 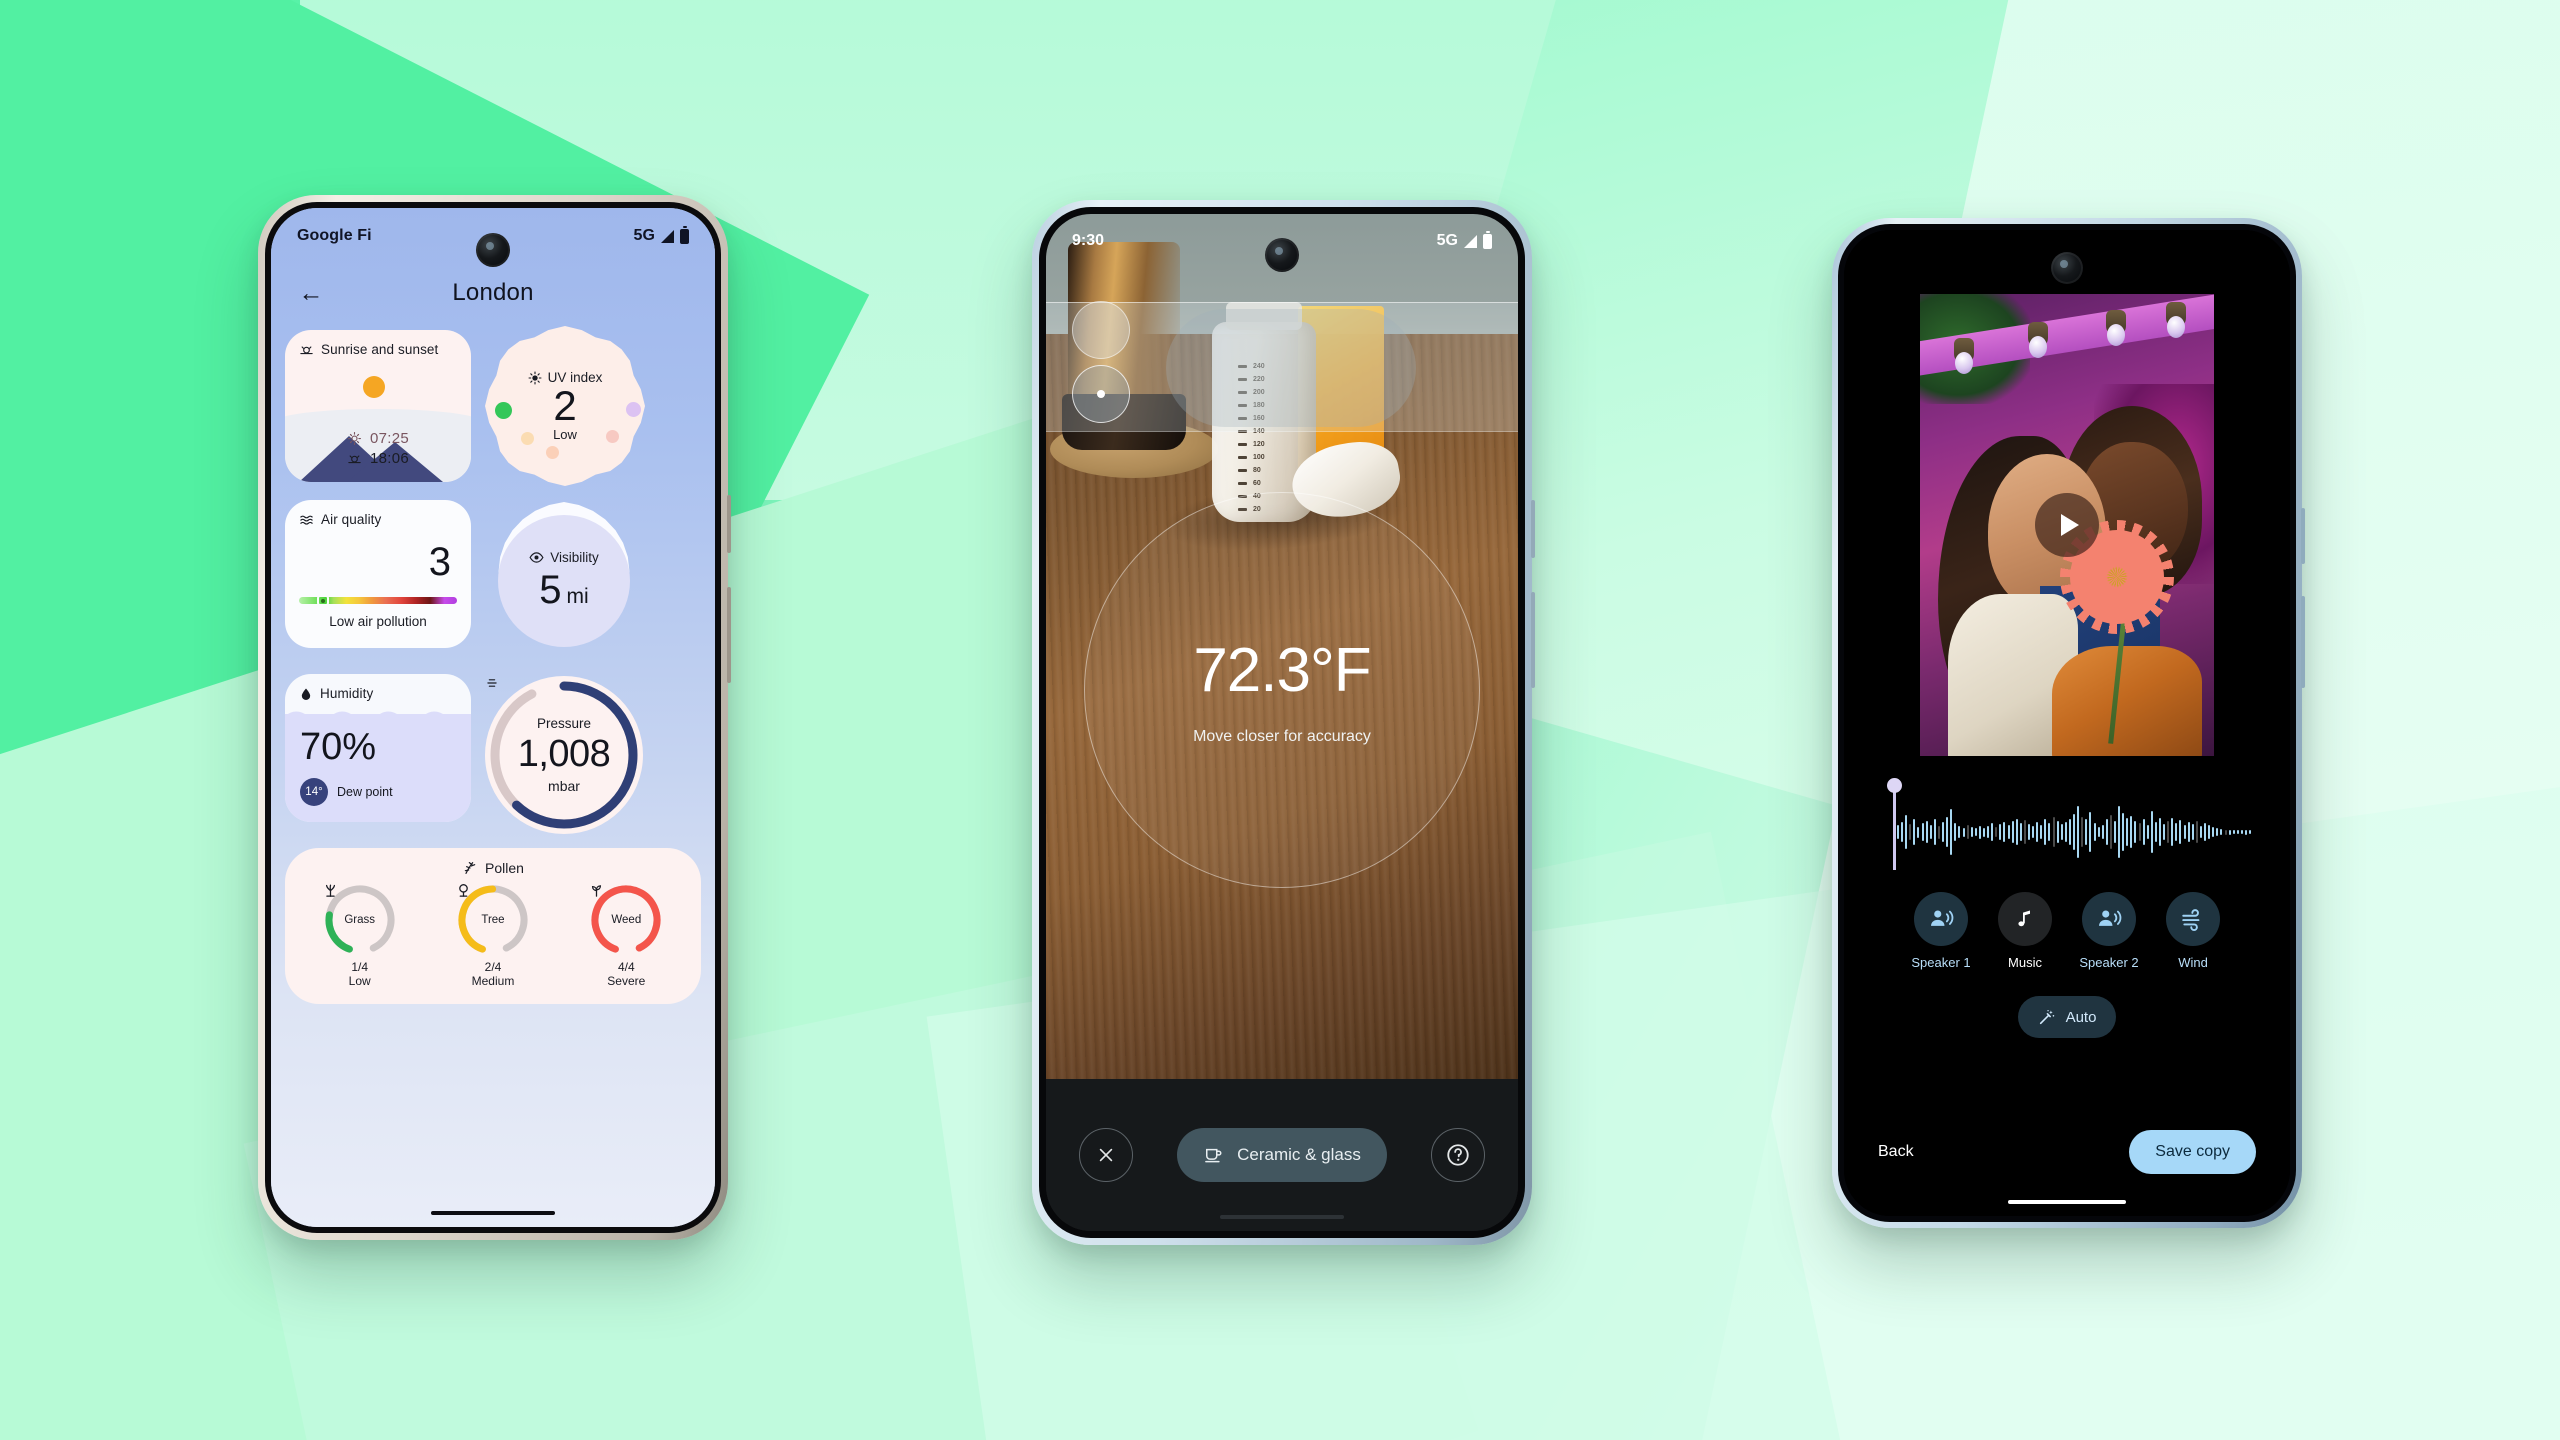 I want to click on network-label: 5G, so click(x=1447, y=240).